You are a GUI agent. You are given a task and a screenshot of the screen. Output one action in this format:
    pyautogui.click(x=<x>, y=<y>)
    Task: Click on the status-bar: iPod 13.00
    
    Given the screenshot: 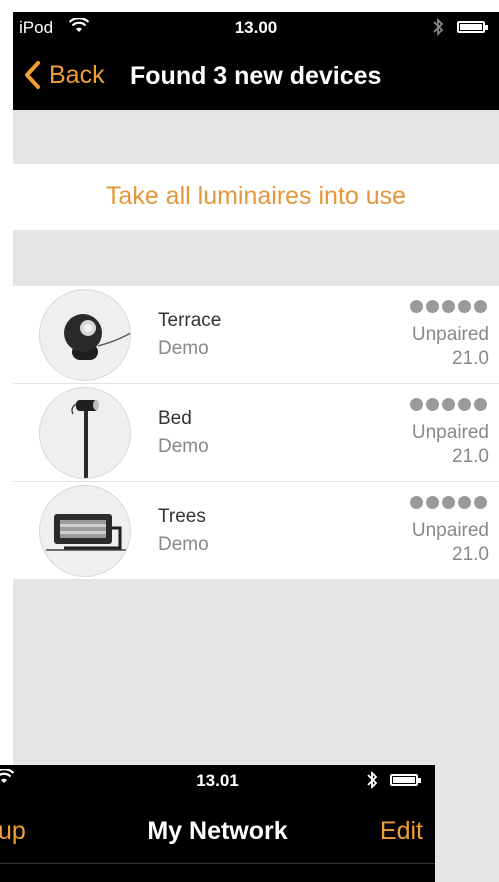 What is the action you would take?
    pyautogui.click(x=256, y=27)
    